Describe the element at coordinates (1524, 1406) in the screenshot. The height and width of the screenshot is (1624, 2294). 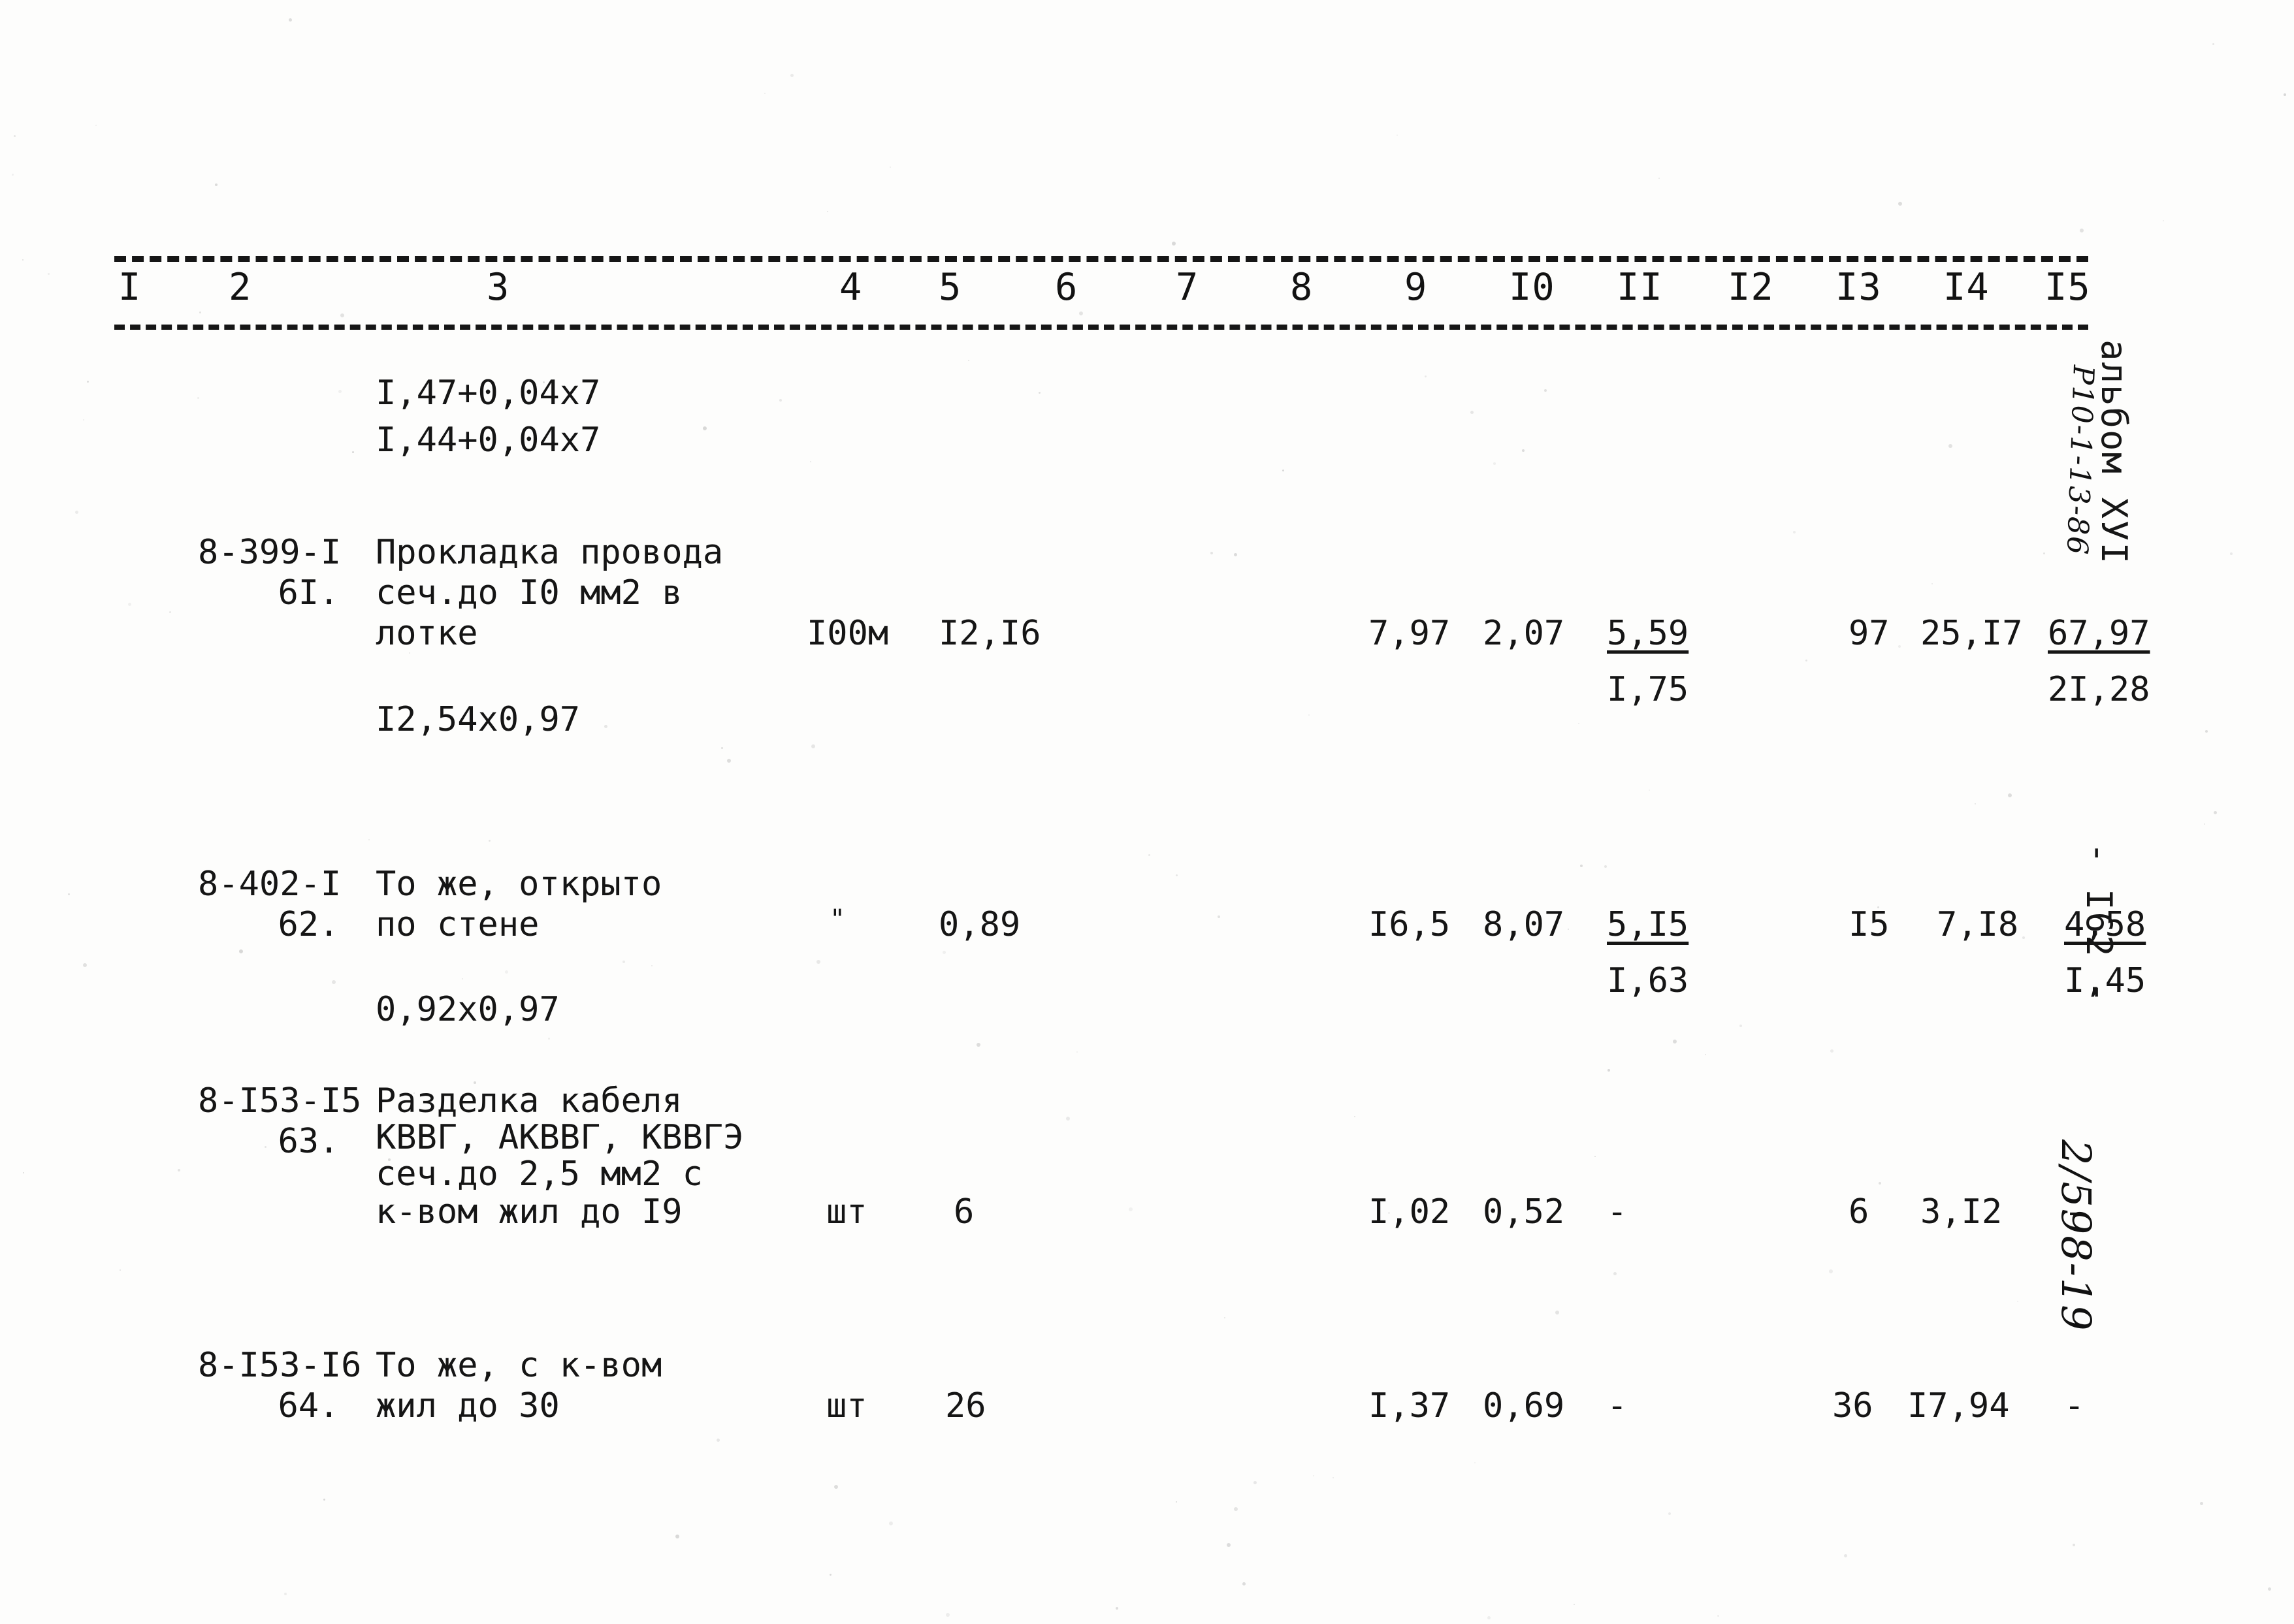
I see `row-col10: 0,69` at that location.